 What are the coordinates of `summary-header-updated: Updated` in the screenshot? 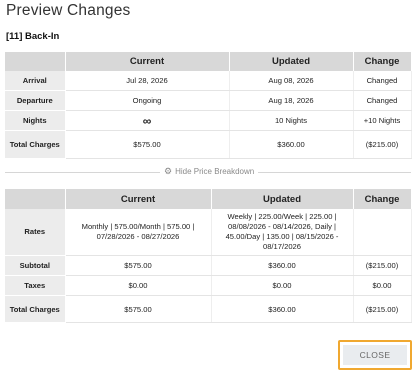 It's located at (291, 61).